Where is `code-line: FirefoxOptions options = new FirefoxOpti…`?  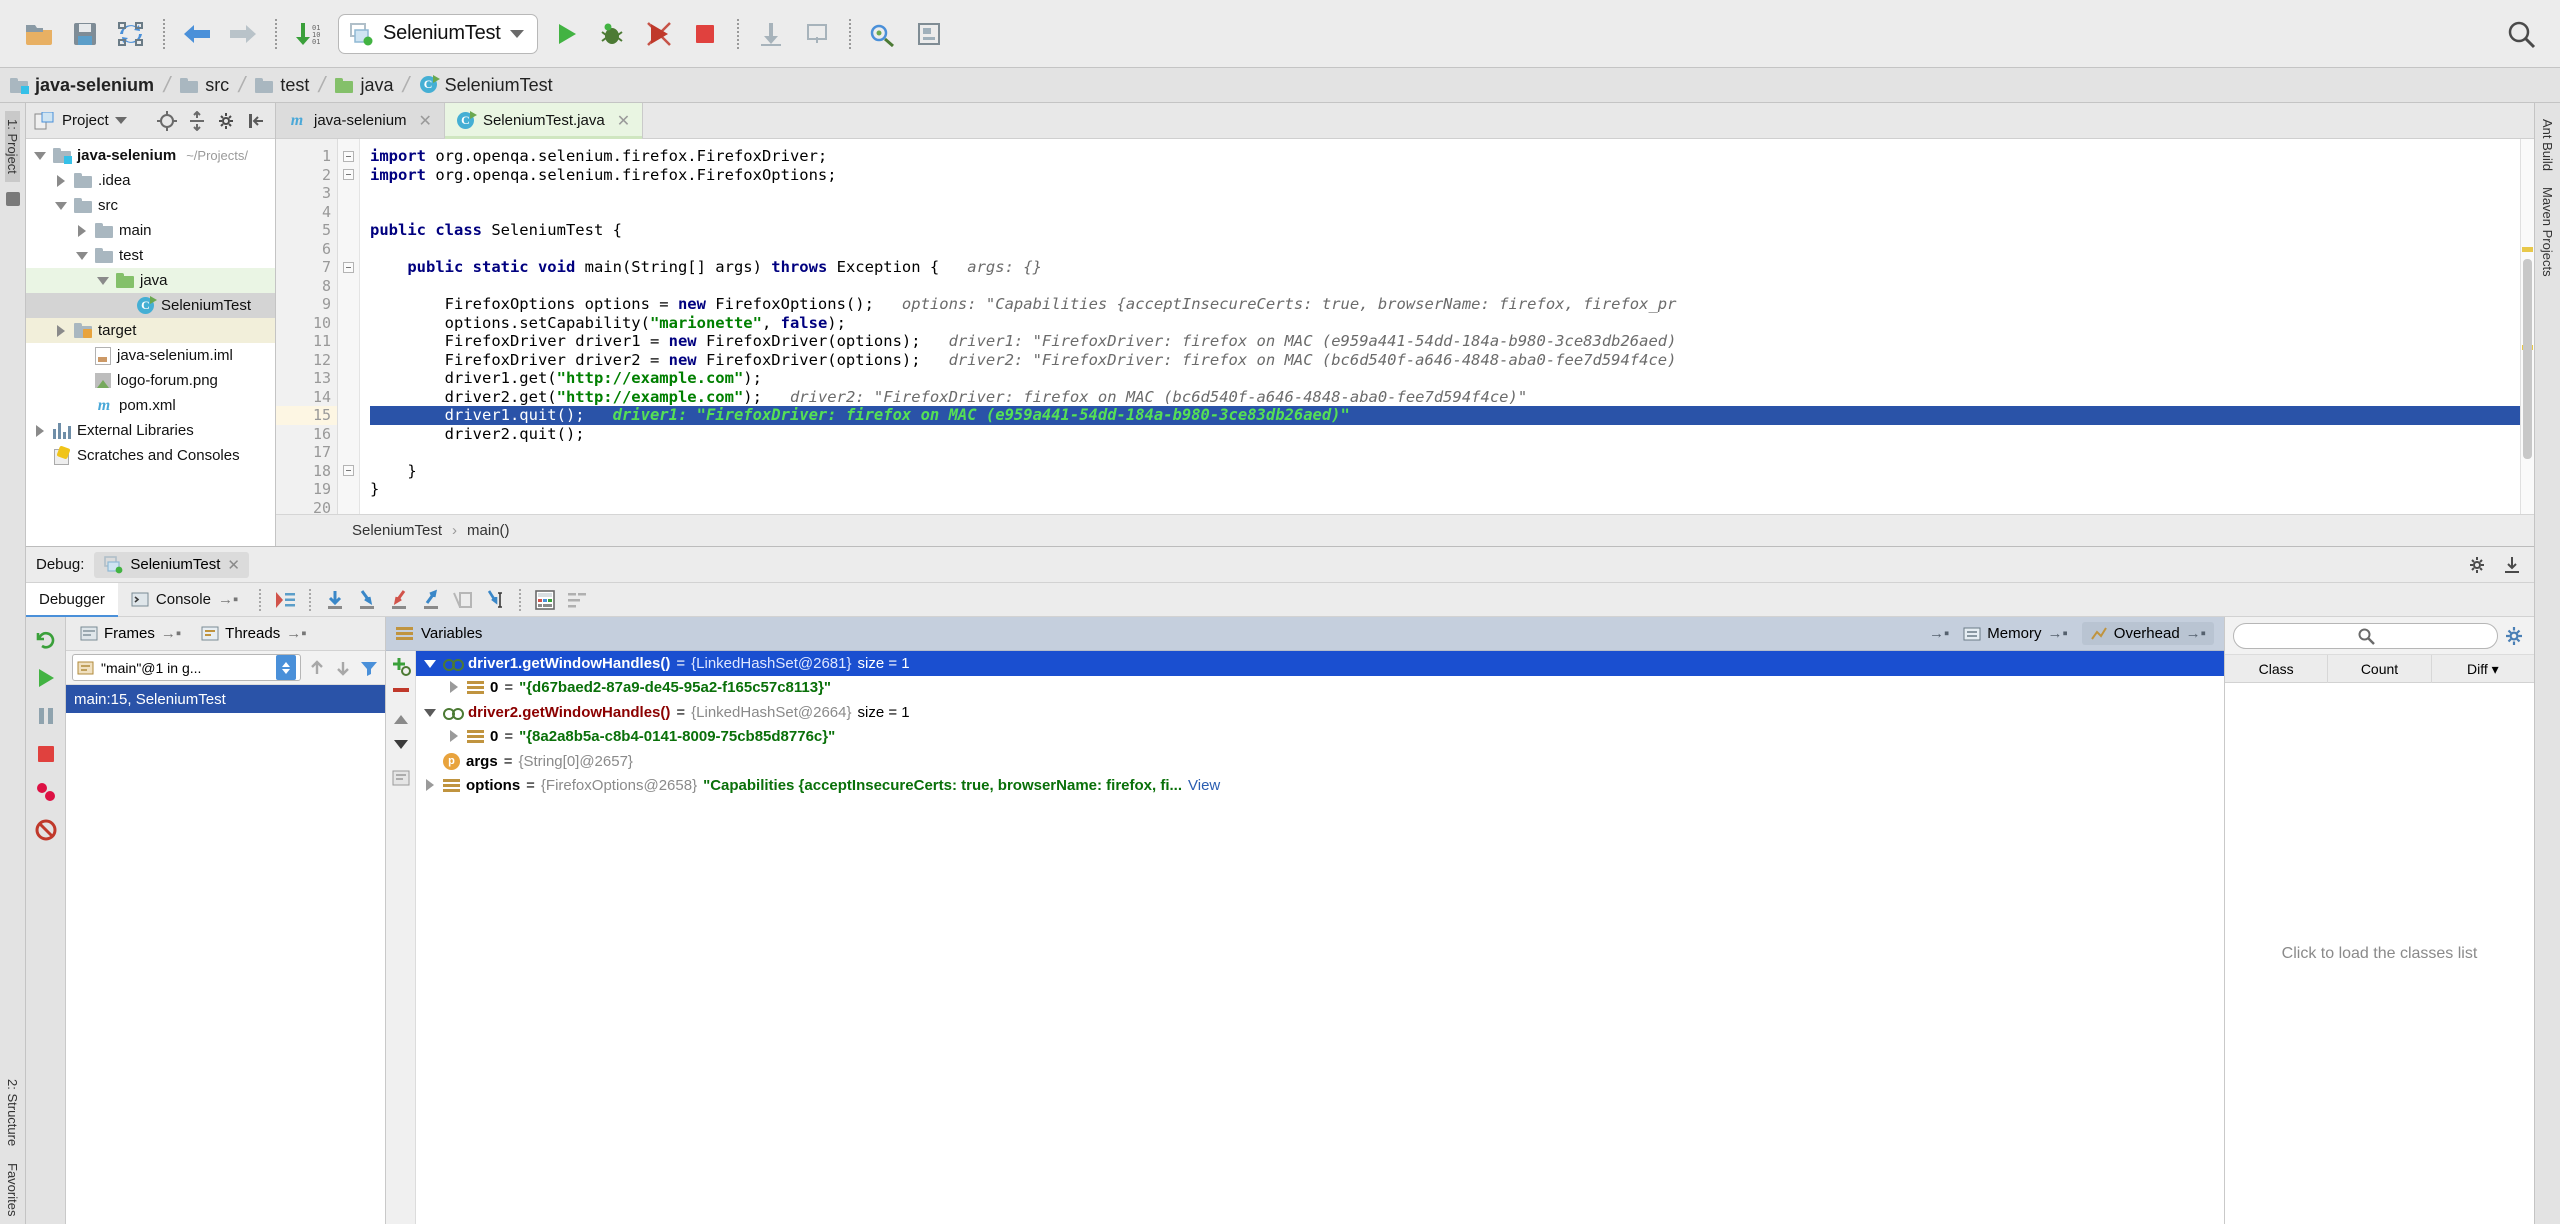 code-line: FirefoxOptions options = new FirefoxOpti… is located at coordinates (1452, 304).